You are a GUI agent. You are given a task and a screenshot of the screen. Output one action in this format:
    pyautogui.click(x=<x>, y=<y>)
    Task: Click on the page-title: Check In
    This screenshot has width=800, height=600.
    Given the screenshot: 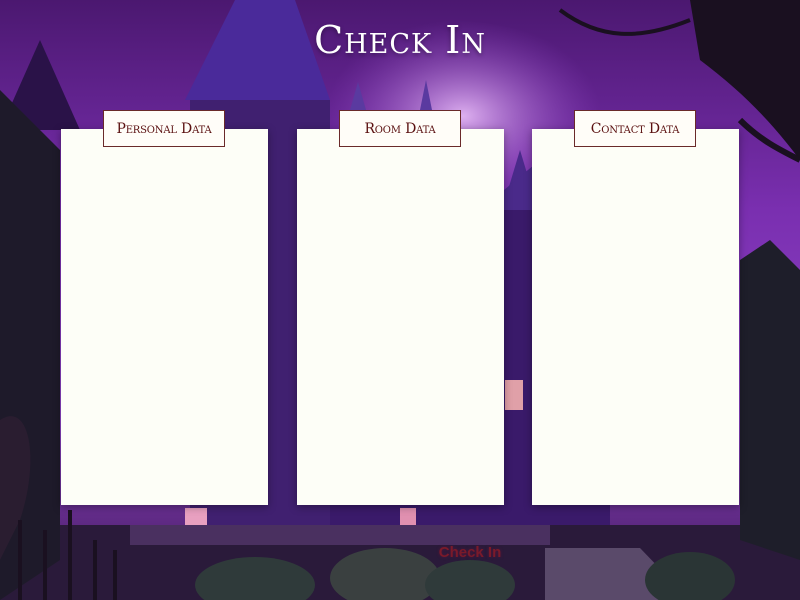 What is the action you would take?
    pyautogui.click(x=400, y=40)
    